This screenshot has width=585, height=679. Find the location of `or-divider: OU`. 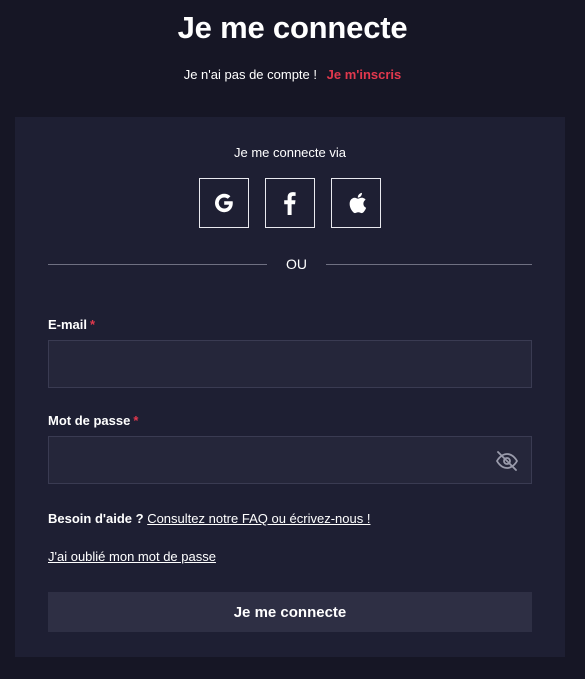

or-divider: OU is located at coordinates (290, 264).